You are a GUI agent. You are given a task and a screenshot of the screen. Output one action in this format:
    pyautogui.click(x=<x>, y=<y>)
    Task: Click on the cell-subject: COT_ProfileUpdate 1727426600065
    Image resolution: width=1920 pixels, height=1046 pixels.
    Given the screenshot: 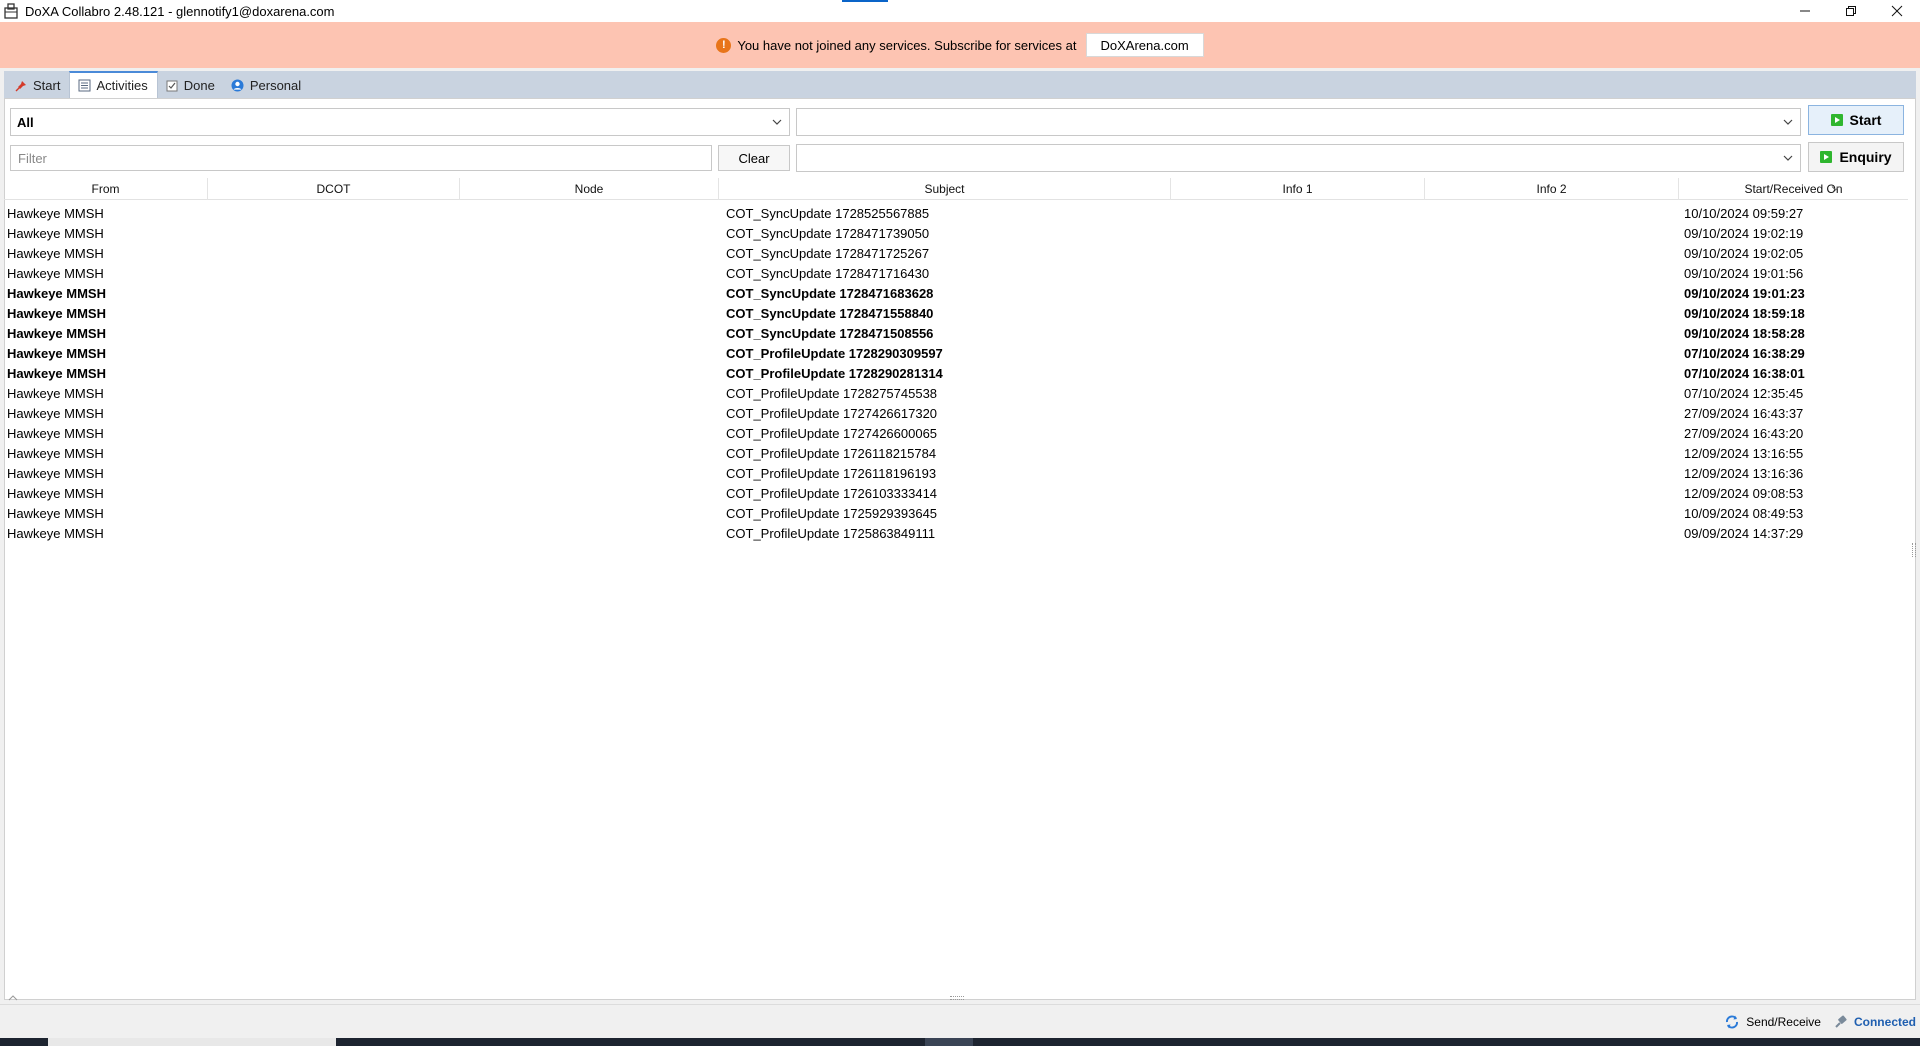 What is the action you would take?
    pyautogui.click(x=945, y=433)
    